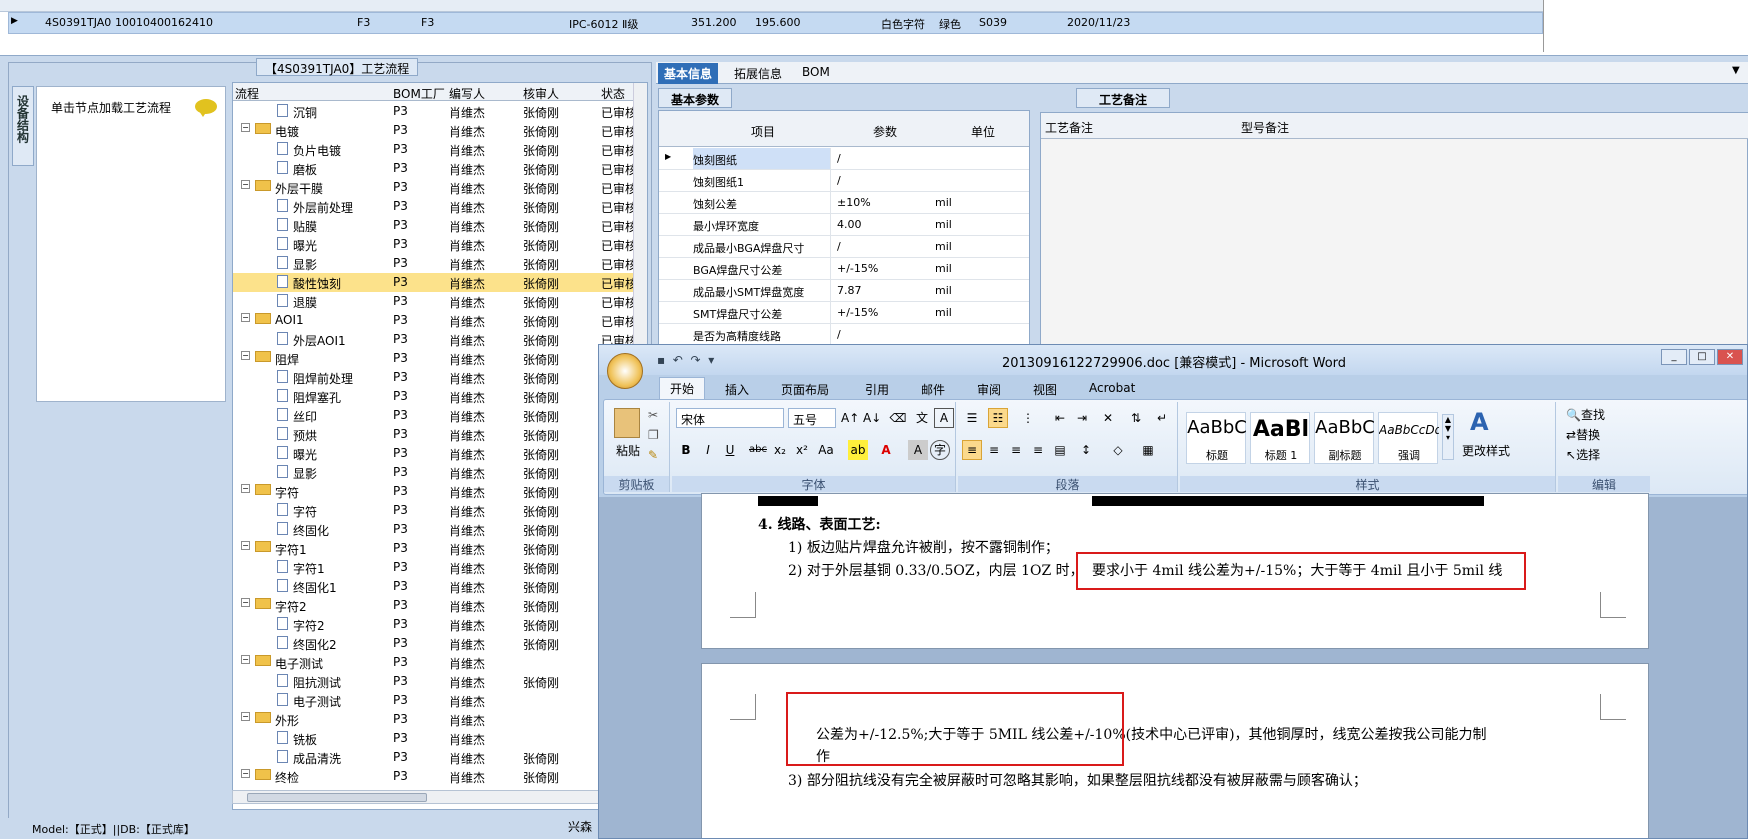 The width and height of the screenshot is (1748, 839). What do you see at coordinates (695, 360) in the screenshot?
I see `redo-icon: ↷` at bounding box center [695, 360].